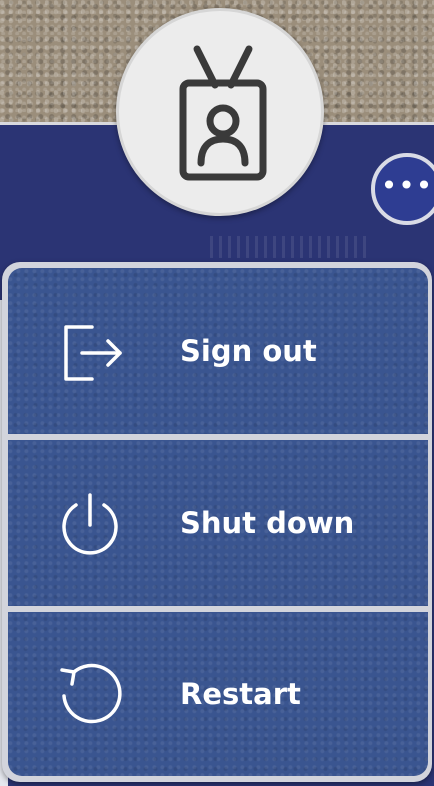 The height and width of the screenshot is (786, 434). I want to click on restart-label: Restart, so click(240, 694).